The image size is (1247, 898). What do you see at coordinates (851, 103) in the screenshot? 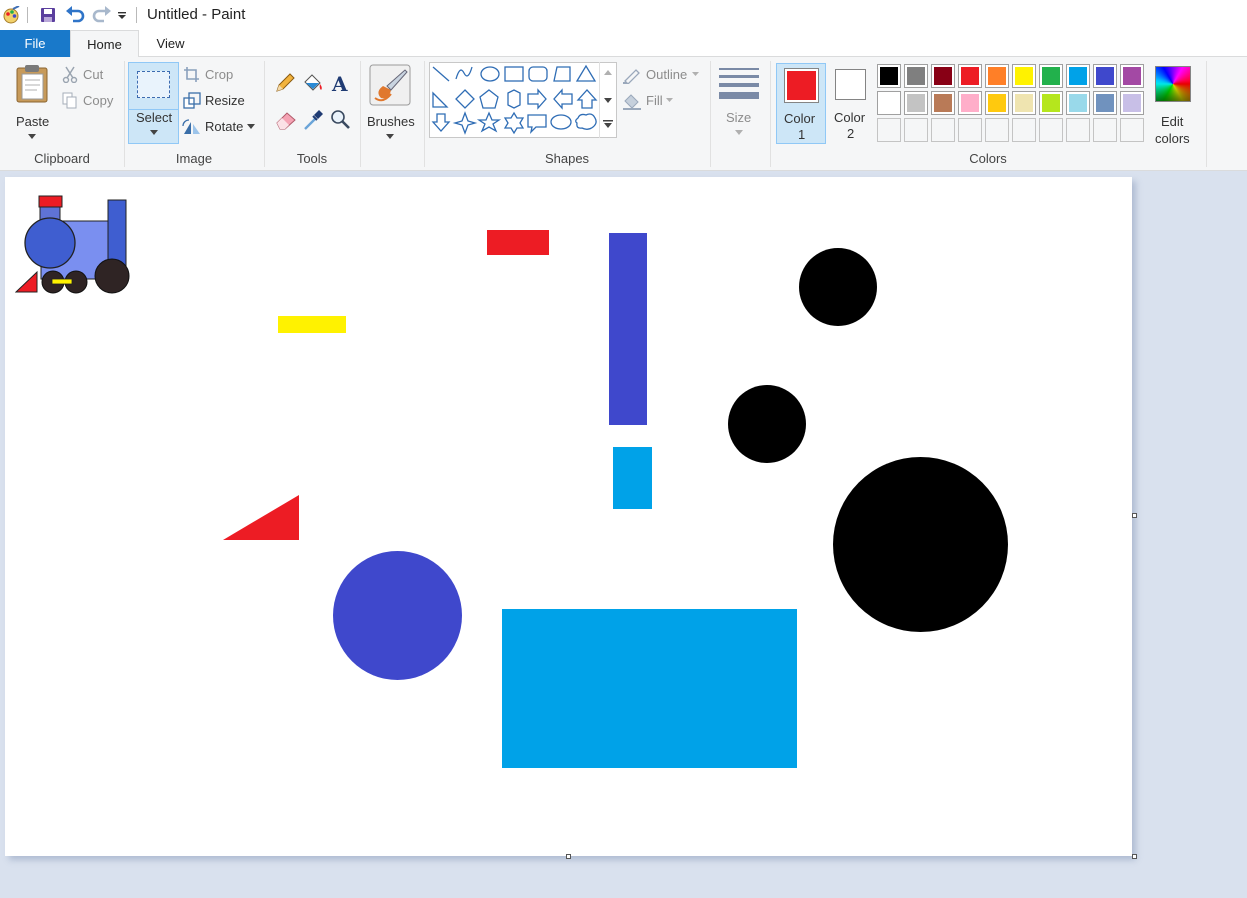
I see `color2-button: Color 2` at bounding box center [851, 103].